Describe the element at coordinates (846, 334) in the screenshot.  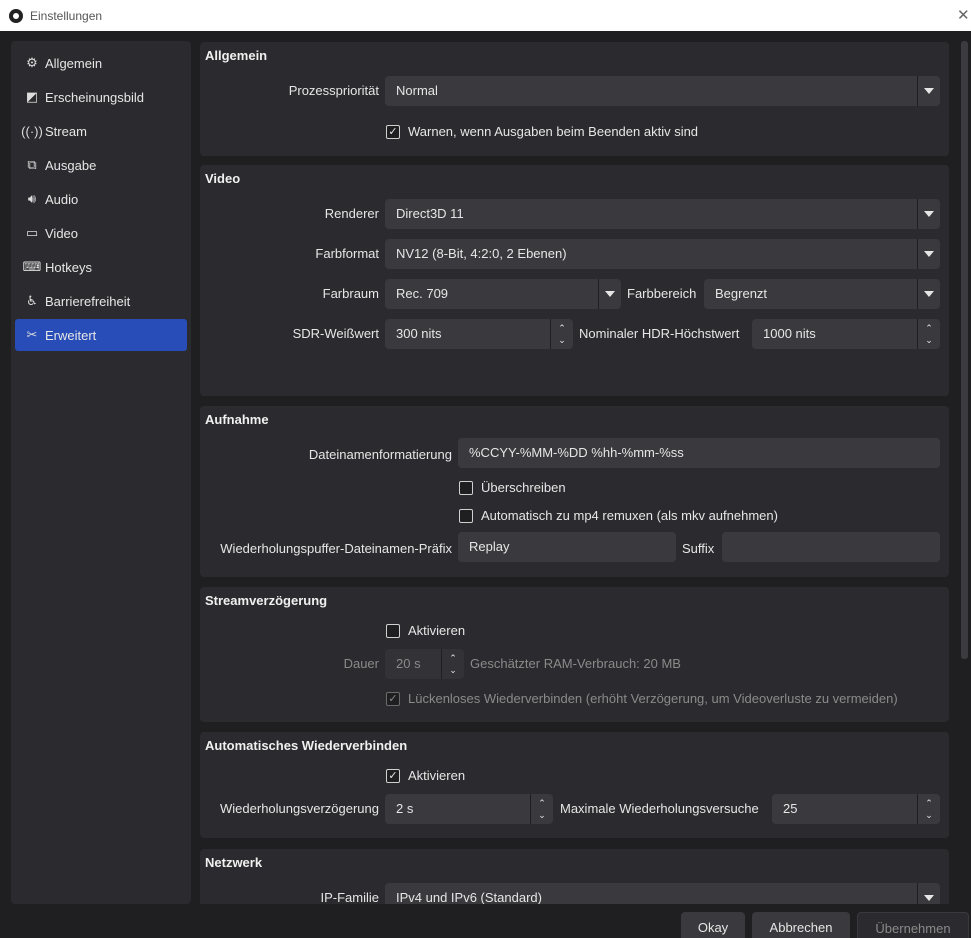
I see `hdr-peak-stepper: 1000 nits ⌃ ⌄` at that location.